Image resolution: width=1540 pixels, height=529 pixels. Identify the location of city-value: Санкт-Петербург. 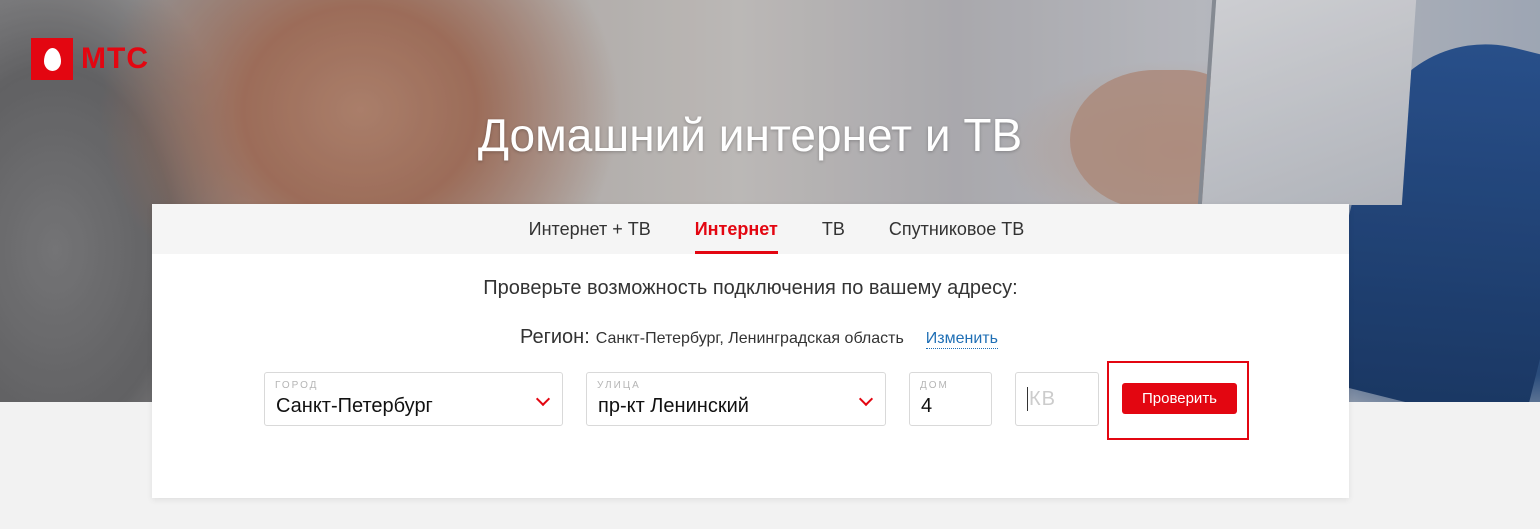
(354, 406).